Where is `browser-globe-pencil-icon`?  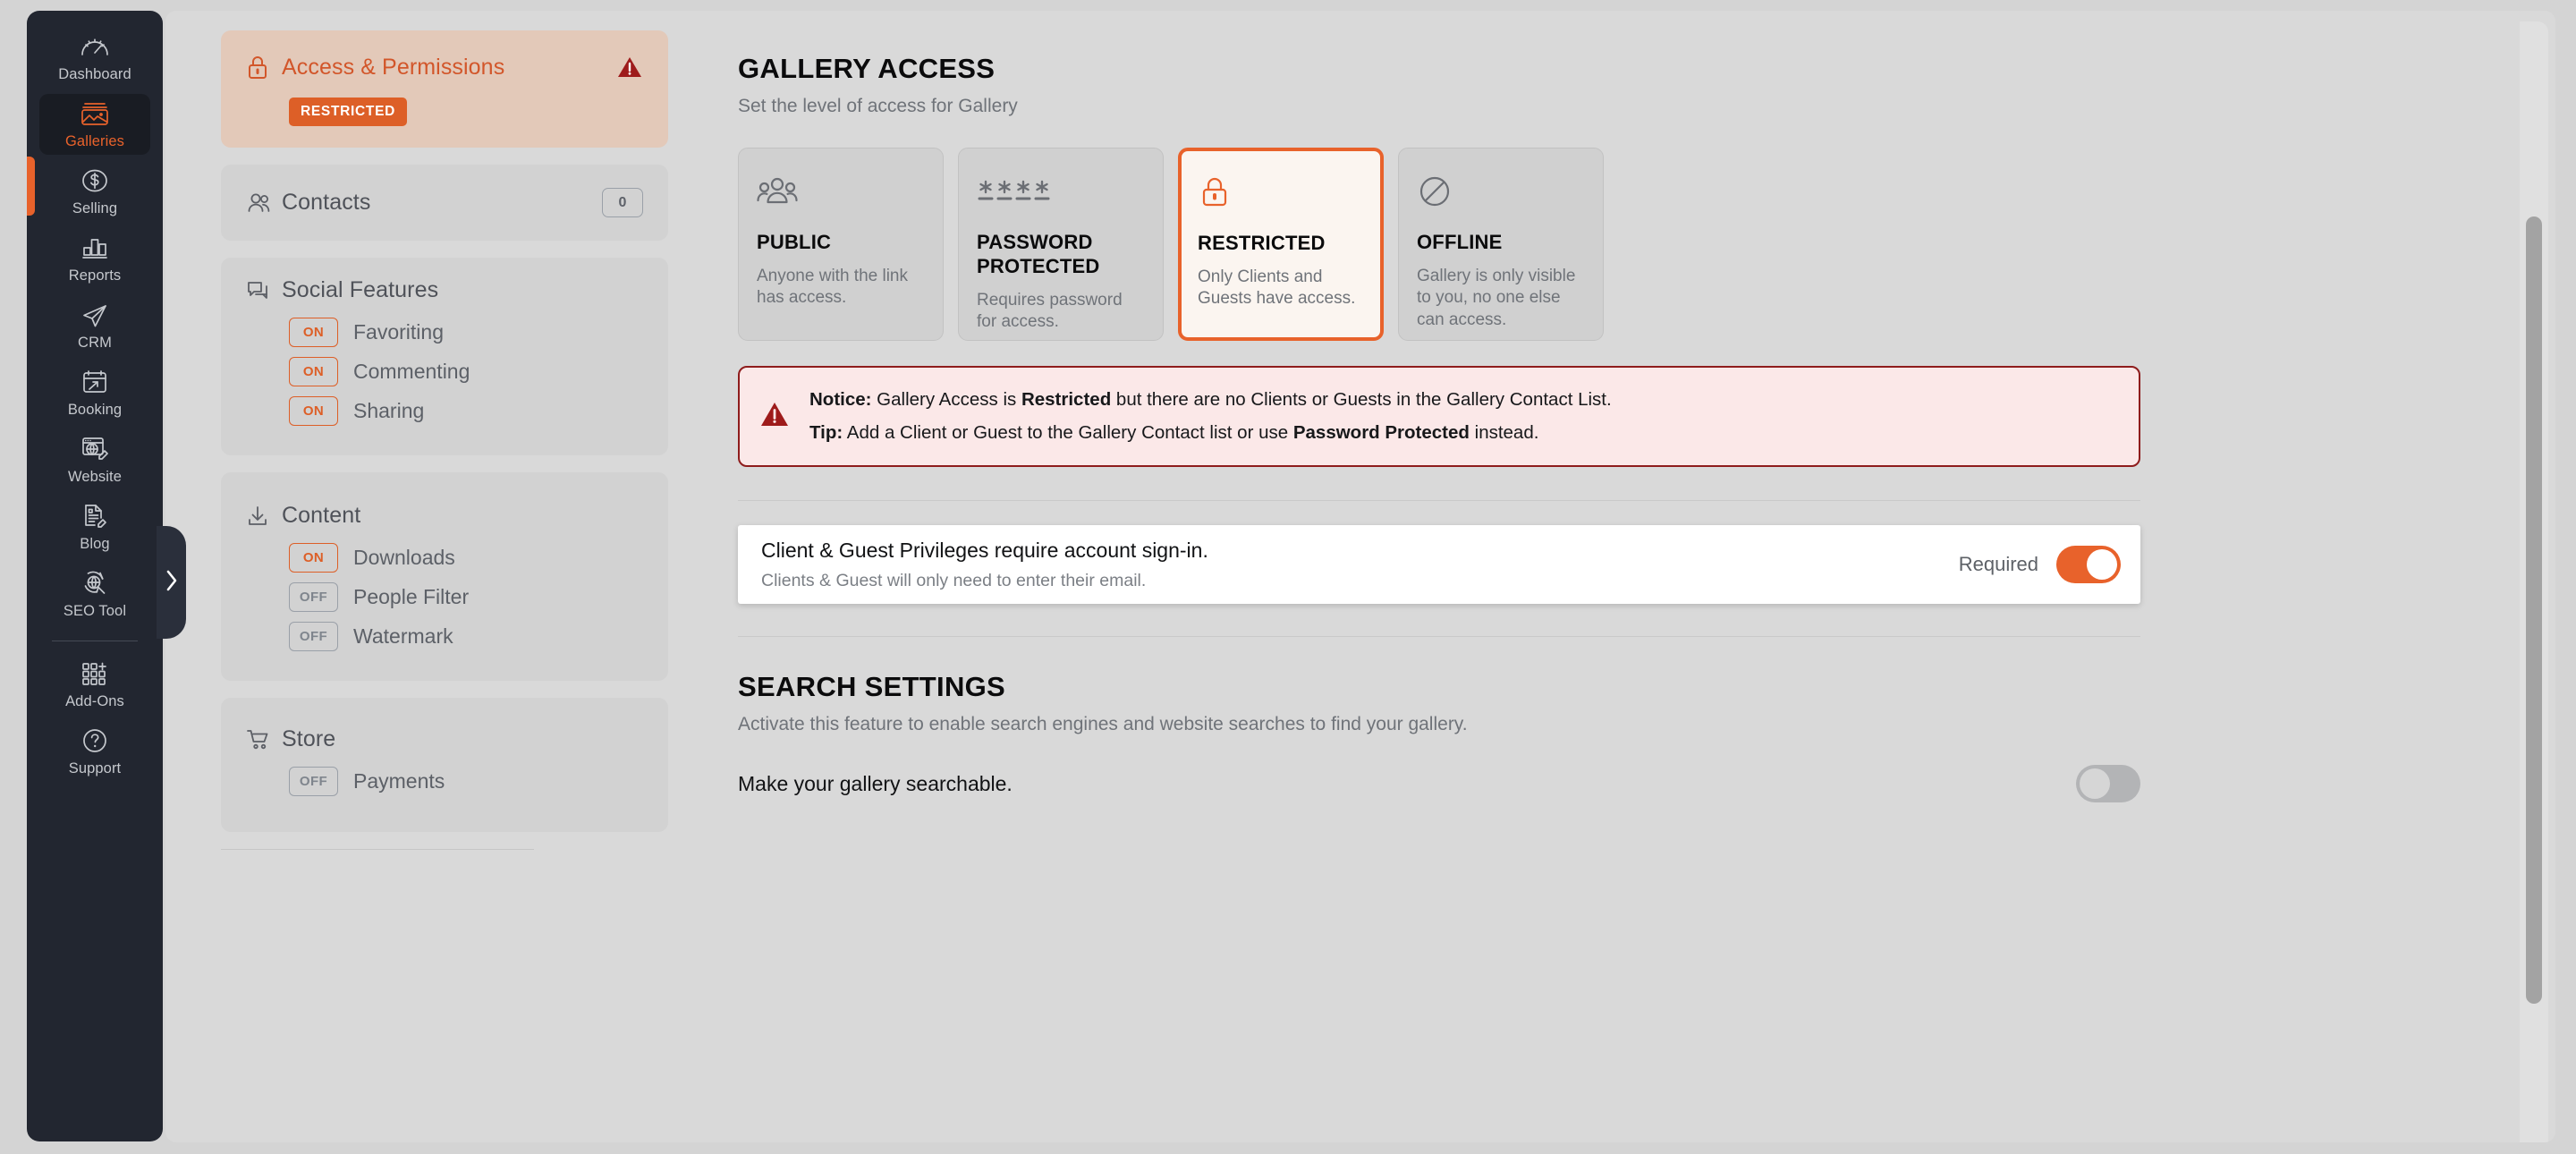 browser-globe-pencil-icon is located at coordinates (94, 449).